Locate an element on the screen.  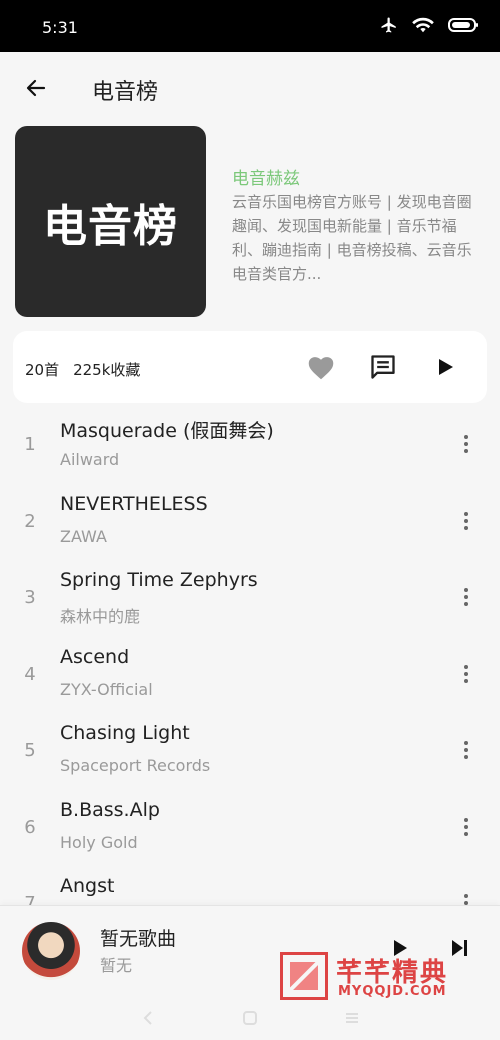
wifi-icon is located at coordinates (423, 25).